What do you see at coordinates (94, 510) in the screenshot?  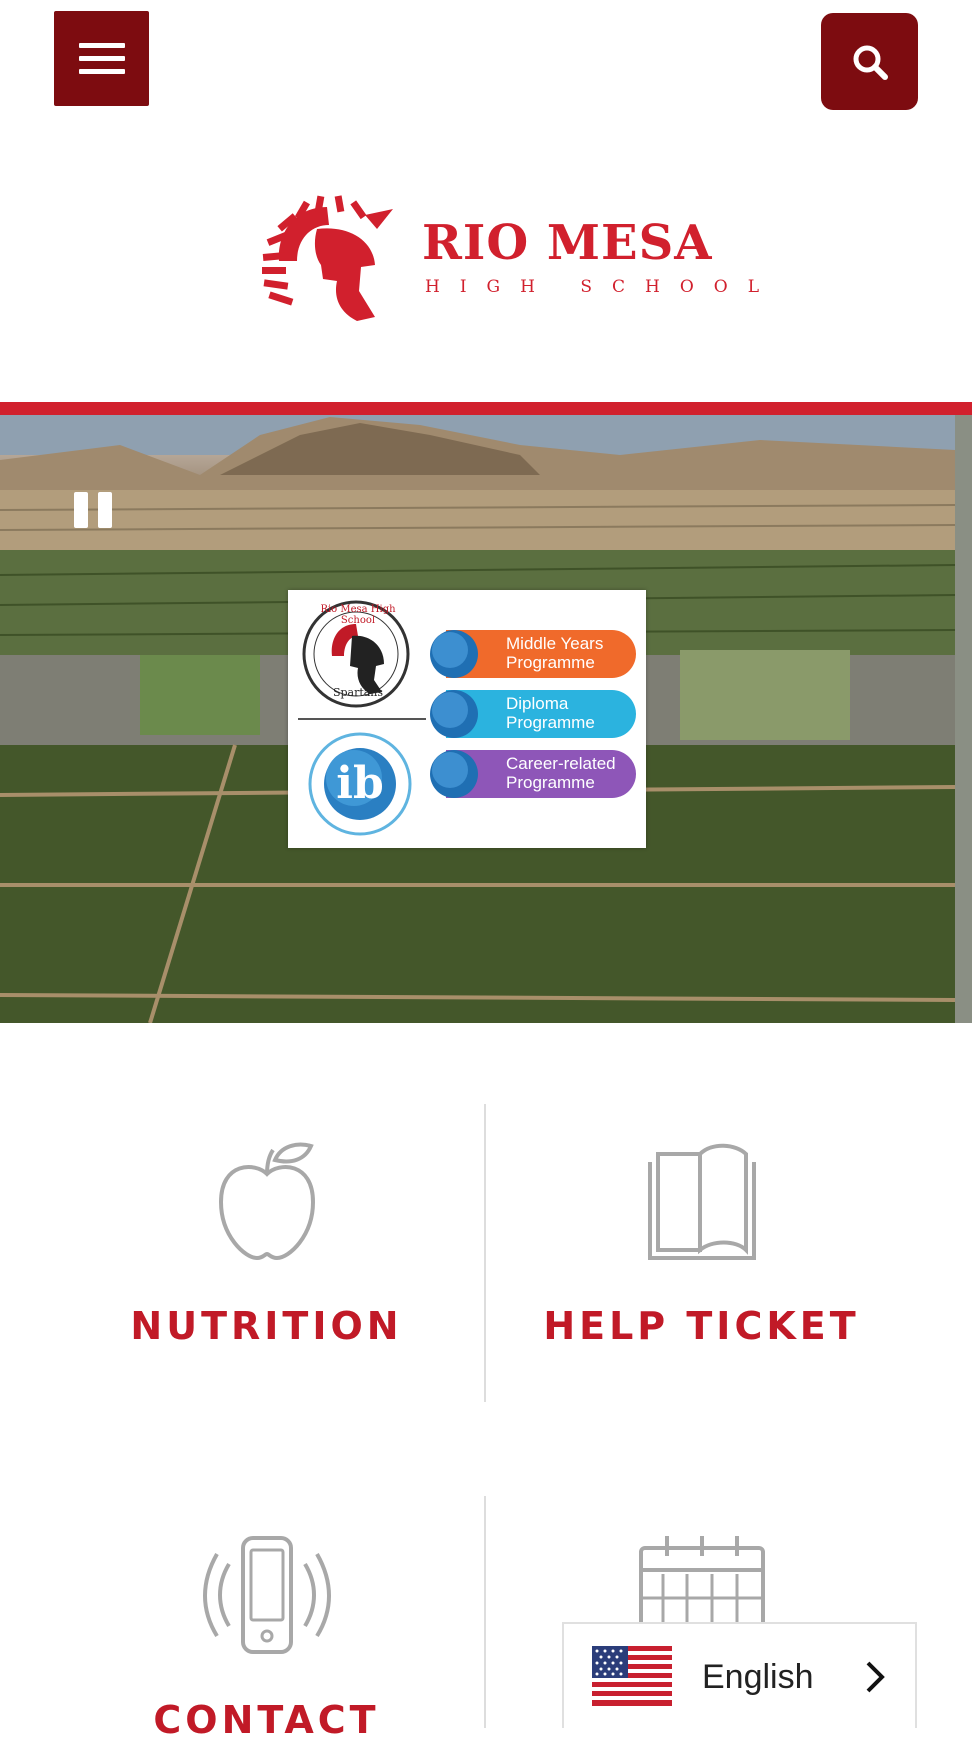 I see `pause-slideshow-button` at bounding box center [94, 510].